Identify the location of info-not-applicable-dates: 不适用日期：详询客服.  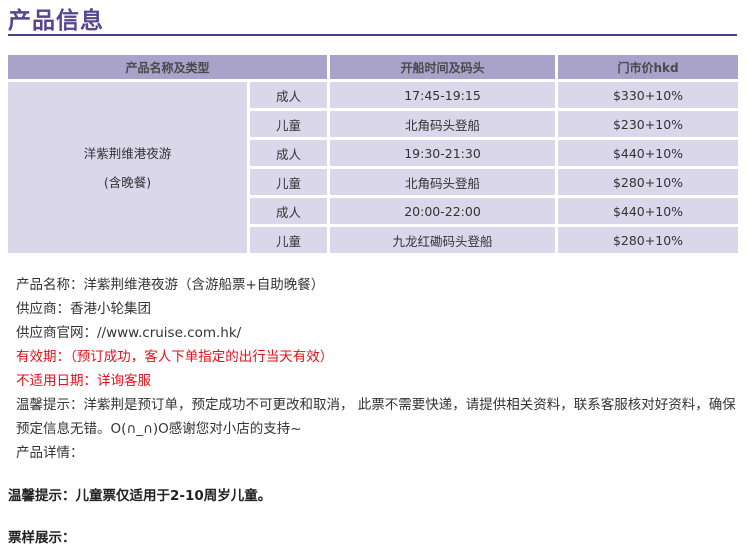
(83, 381).